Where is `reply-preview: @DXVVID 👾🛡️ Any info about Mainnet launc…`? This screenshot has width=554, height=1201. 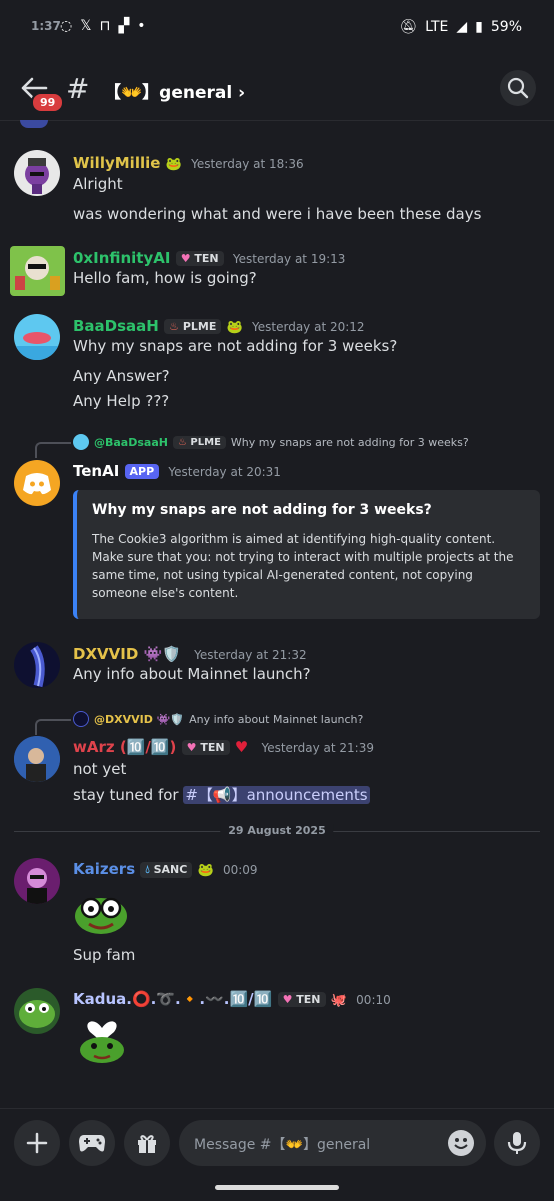
reply-preview: @DXVVID 👾🛡️ Any info about Mainnet launc… is located at coordinates (218, 719).